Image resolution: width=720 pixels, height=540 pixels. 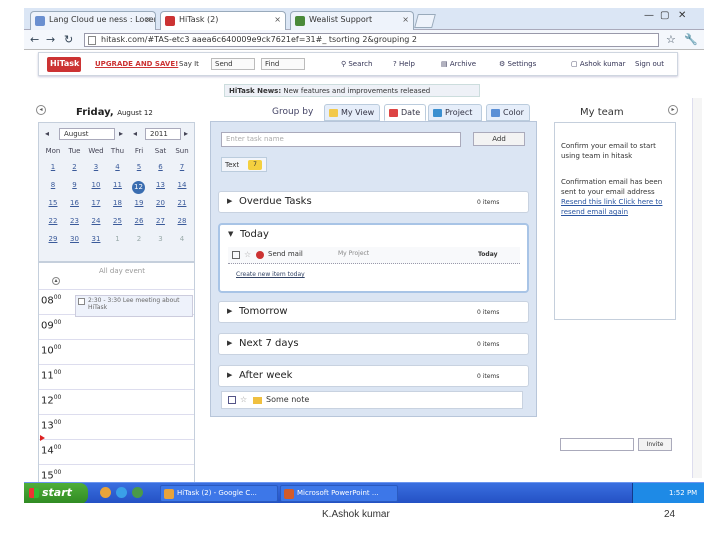 What do you see at coordinates (405, 112) in the screenshot?
I see `tab-date: Date` at bounding box center [405, 112].